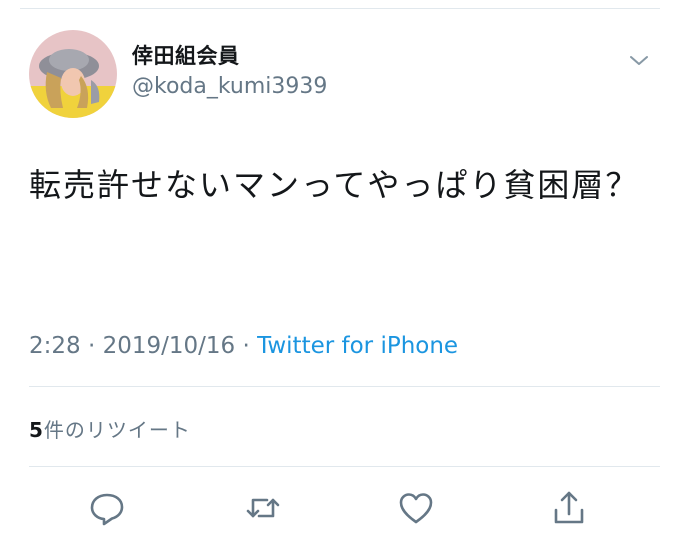 Image resolution: width=680 pixels, height=544 pixels. I want to click on tweet-date: 2019/10/16, so click(169, 346).